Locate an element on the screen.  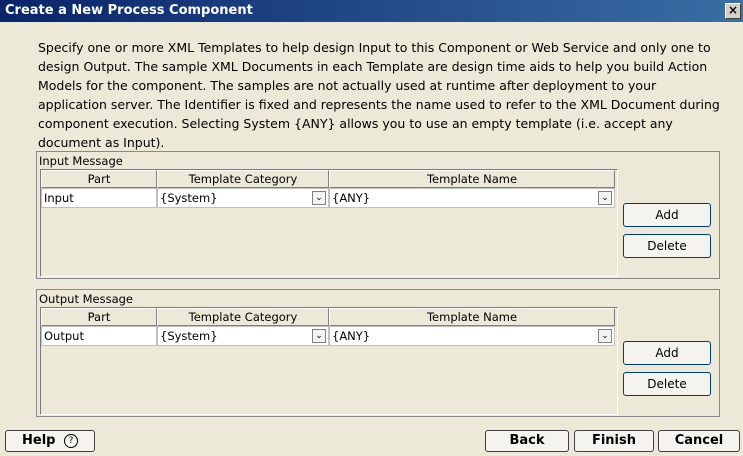
back-button: Back is located at coordinates (527, 441).